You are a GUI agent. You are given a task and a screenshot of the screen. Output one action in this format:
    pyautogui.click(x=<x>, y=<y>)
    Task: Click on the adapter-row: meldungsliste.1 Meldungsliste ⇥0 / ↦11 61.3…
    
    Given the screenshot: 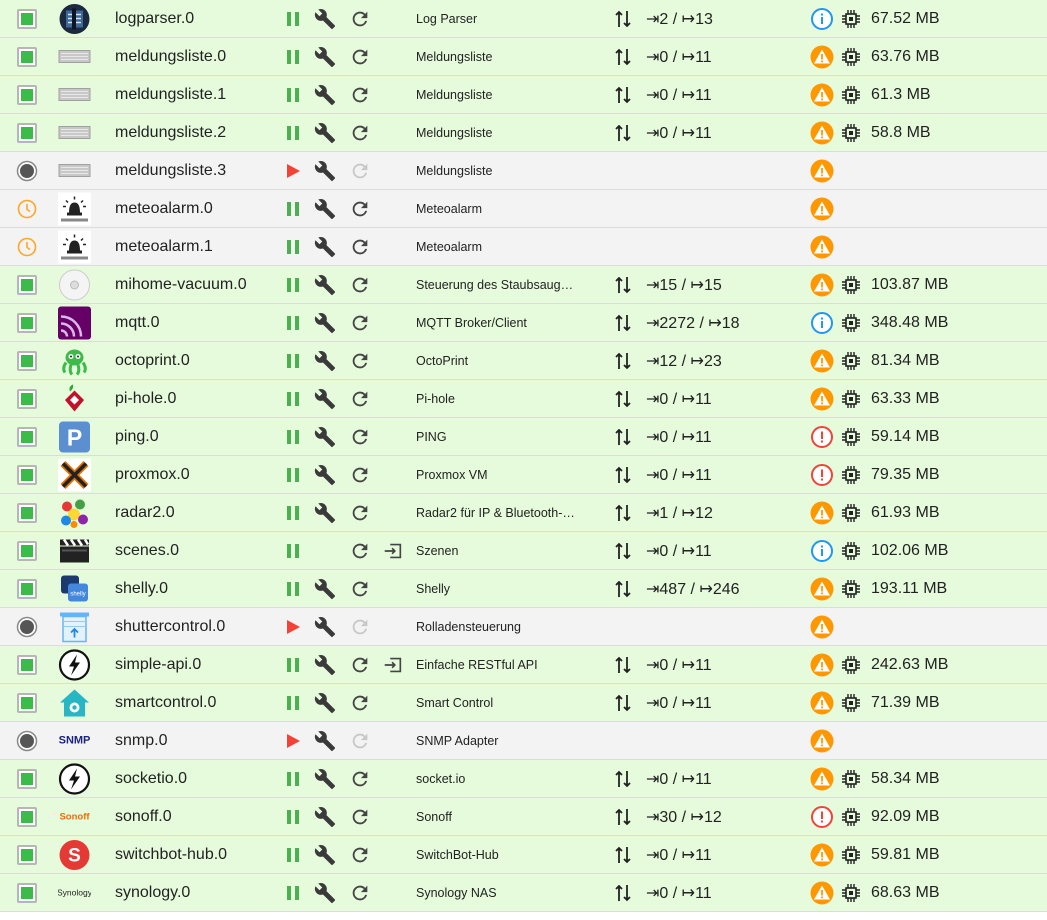 What is the action you would take?
    pyautogui.click(x=523, y=95)
    